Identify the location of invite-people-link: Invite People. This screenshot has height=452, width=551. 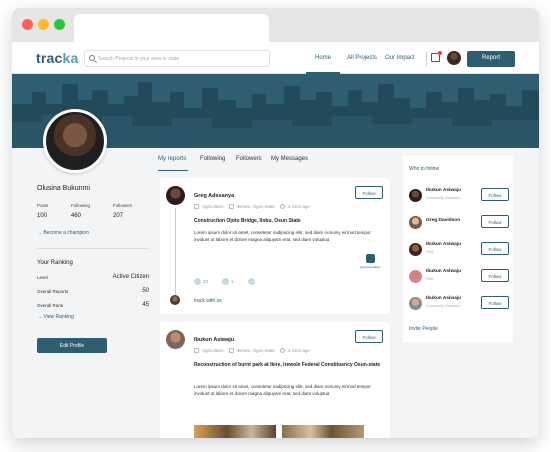
(423, 329).